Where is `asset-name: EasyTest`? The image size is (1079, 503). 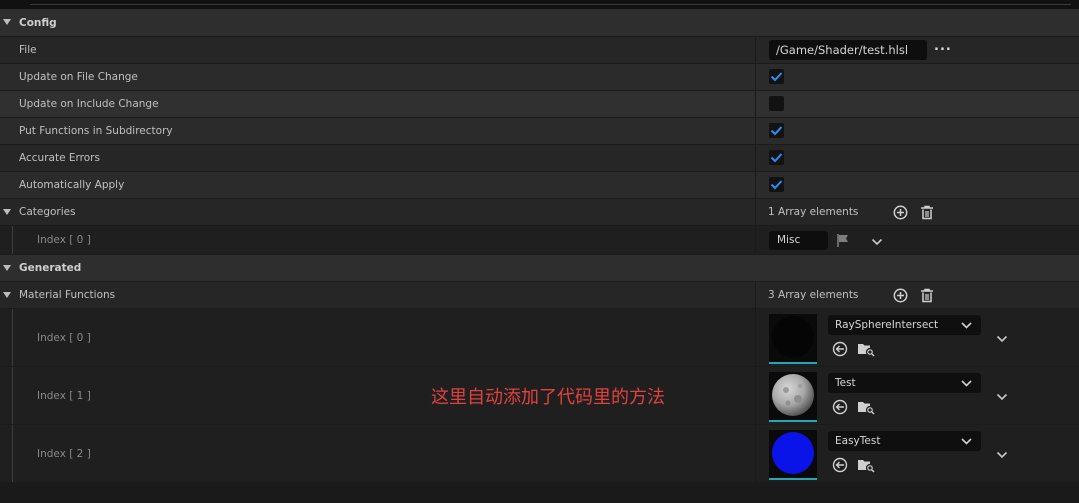
asset-name: EasyTest is located at coordinates (858, 441).